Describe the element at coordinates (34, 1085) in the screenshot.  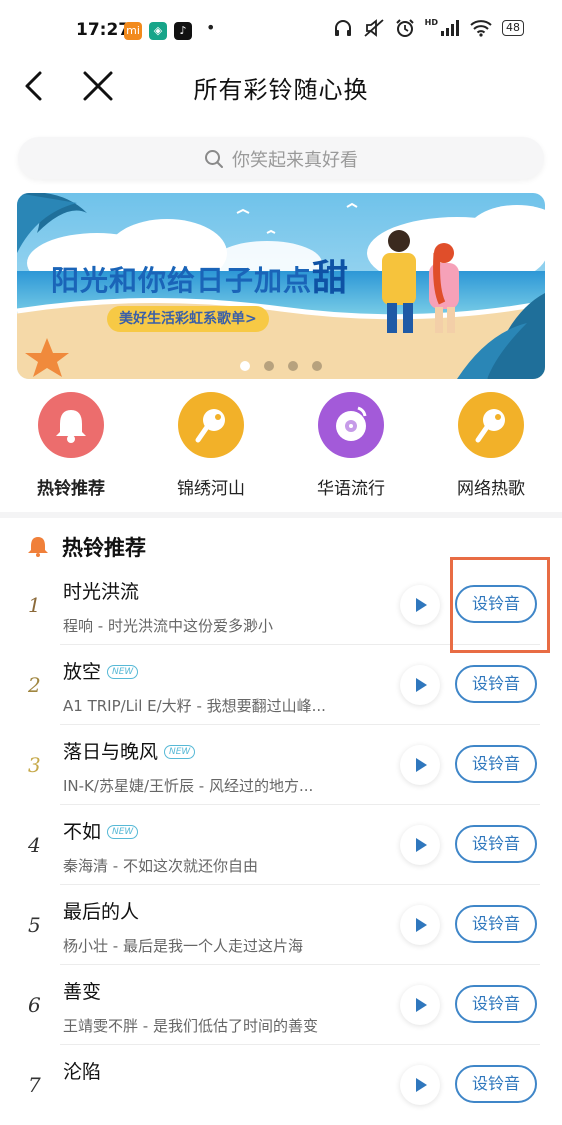
I see `song-rank: 7` at that location.